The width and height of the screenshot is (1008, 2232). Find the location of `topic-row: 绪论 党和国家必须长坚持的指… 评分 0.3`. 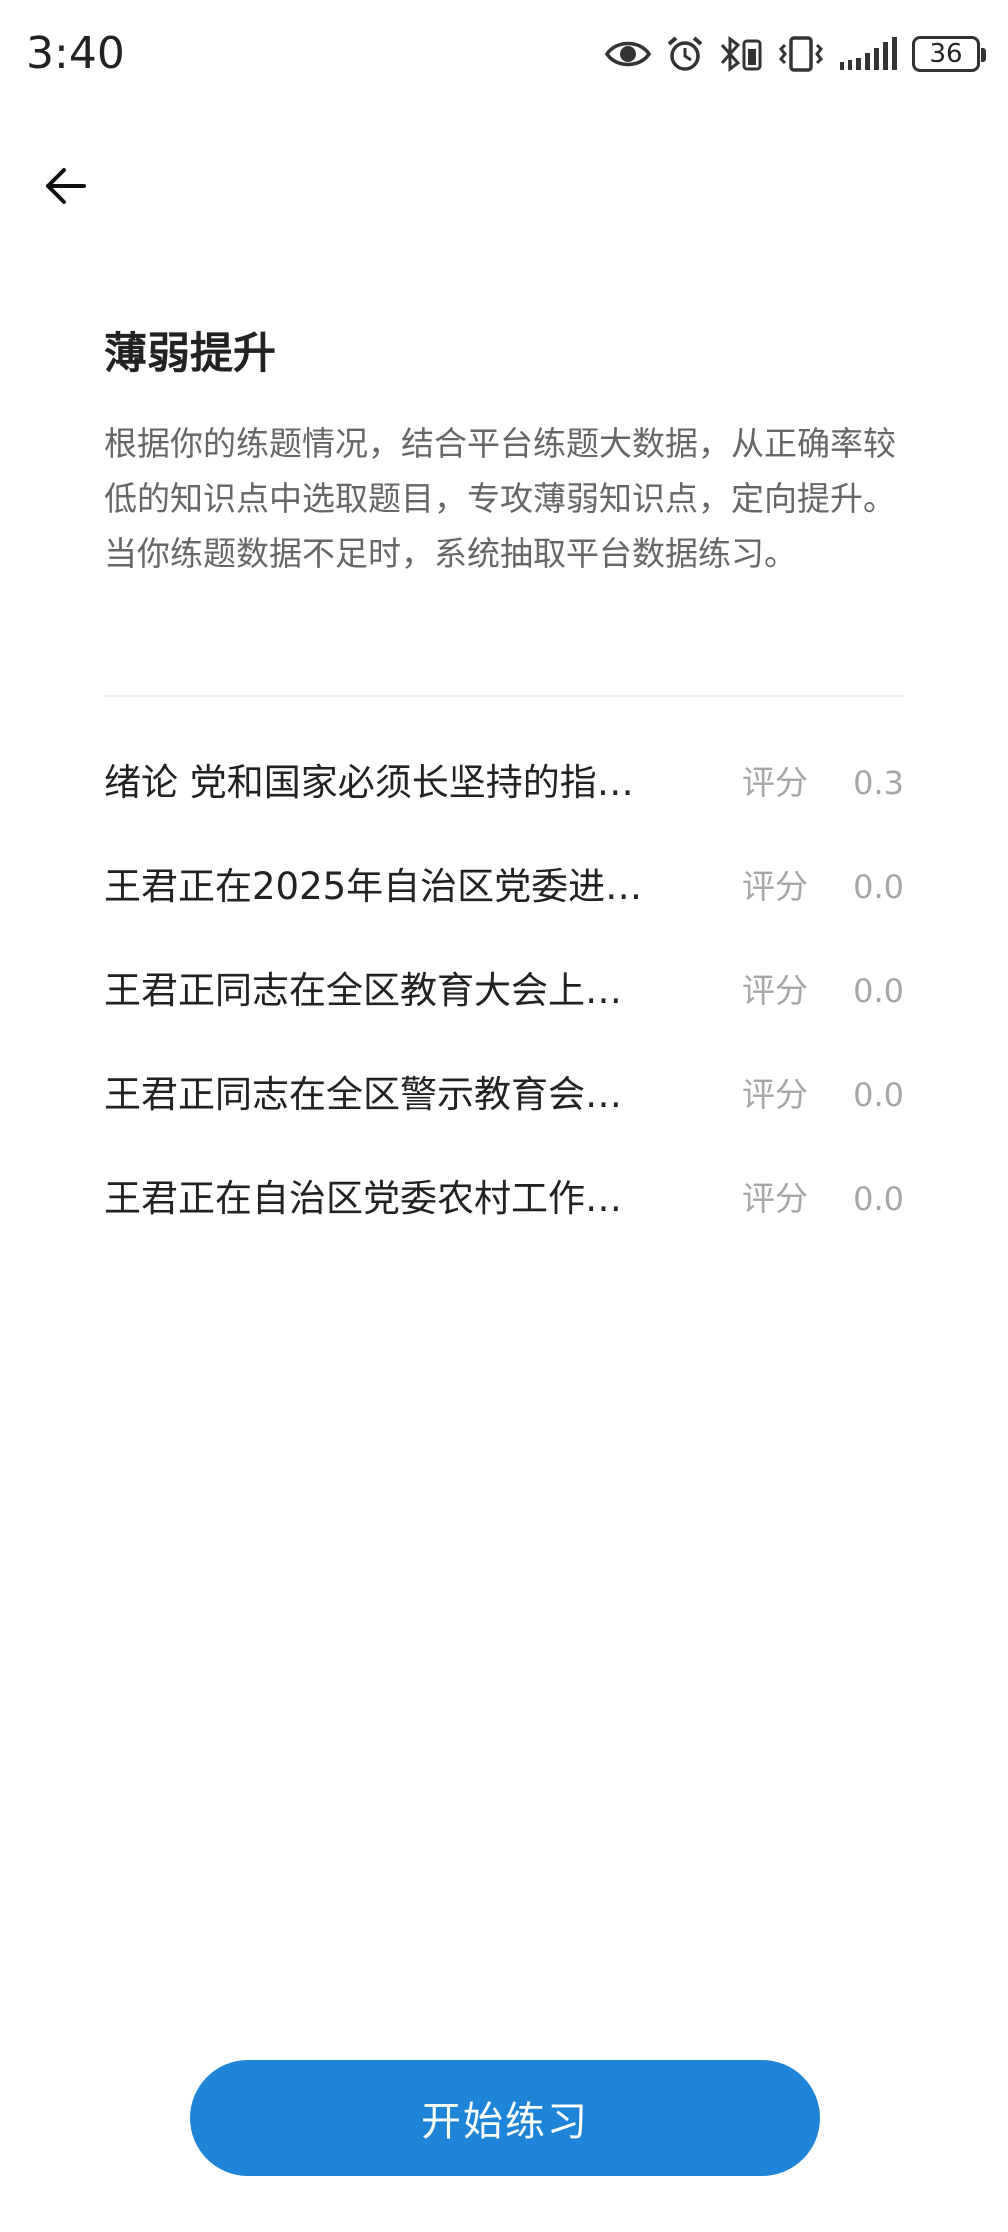

topic-row: 绪论 党和国家必须长坚持的指… 评分 0.3 is located at coordinates (504, 801).